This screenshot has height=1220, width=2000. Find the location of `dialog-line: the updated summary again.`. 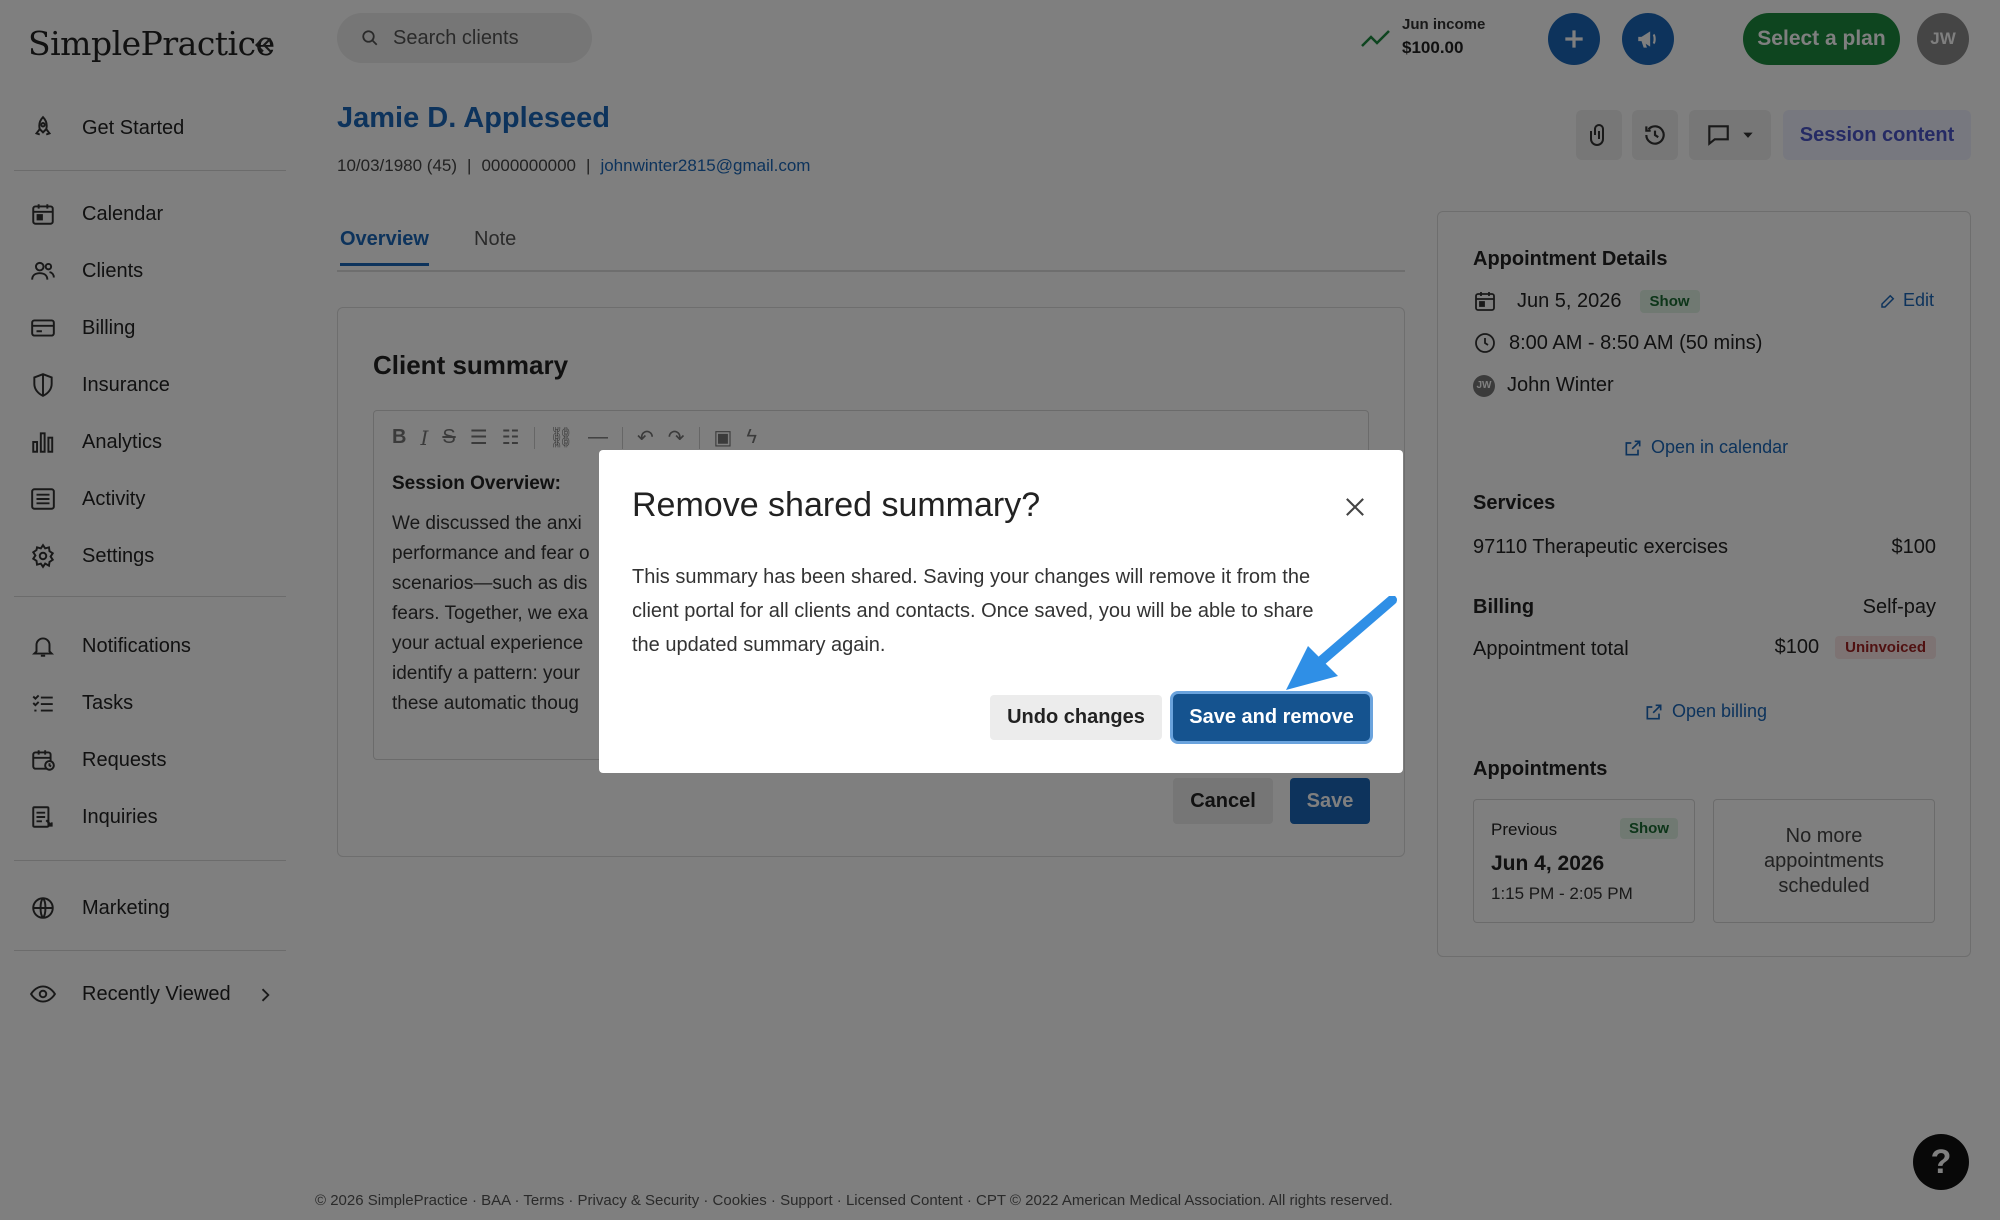

dialog-line: the updated summary again. is located at coordinates (759, 645).